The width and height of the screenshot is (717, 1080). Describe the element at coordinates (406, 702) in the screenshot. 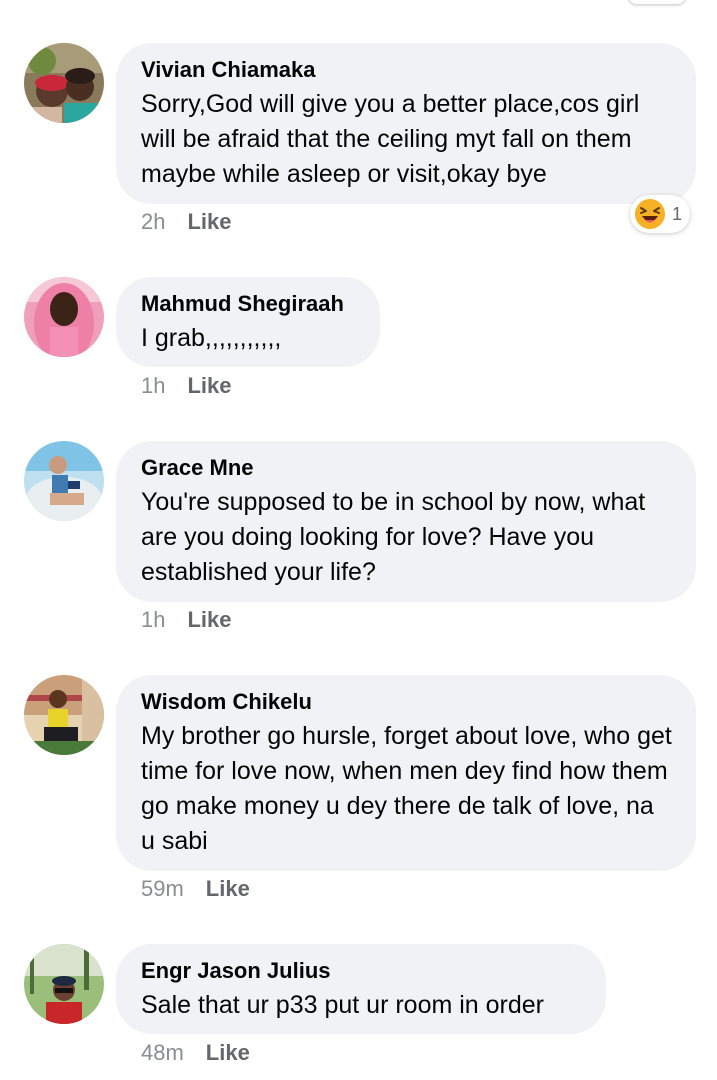

I see `comment-author: Wisdom Chikelu` at that location.